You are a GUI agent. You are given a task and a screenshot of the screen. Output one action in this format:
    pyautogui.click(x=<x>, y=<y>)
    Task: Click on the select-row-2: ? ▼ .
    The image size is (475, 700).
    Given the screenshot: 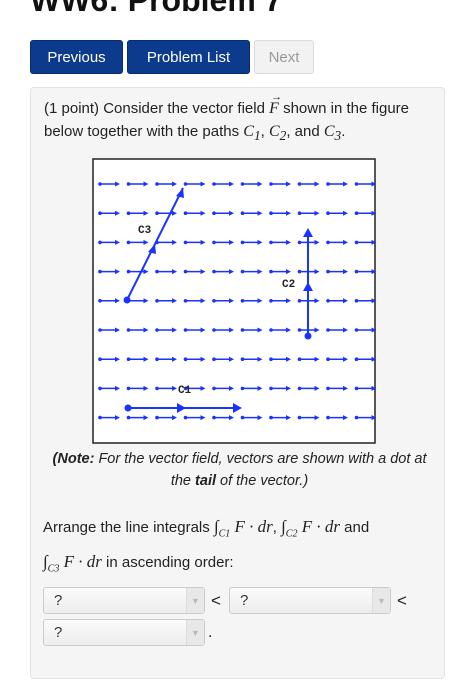 What is the action you would take?
    pyautogui.click(x=127, y=632)
    